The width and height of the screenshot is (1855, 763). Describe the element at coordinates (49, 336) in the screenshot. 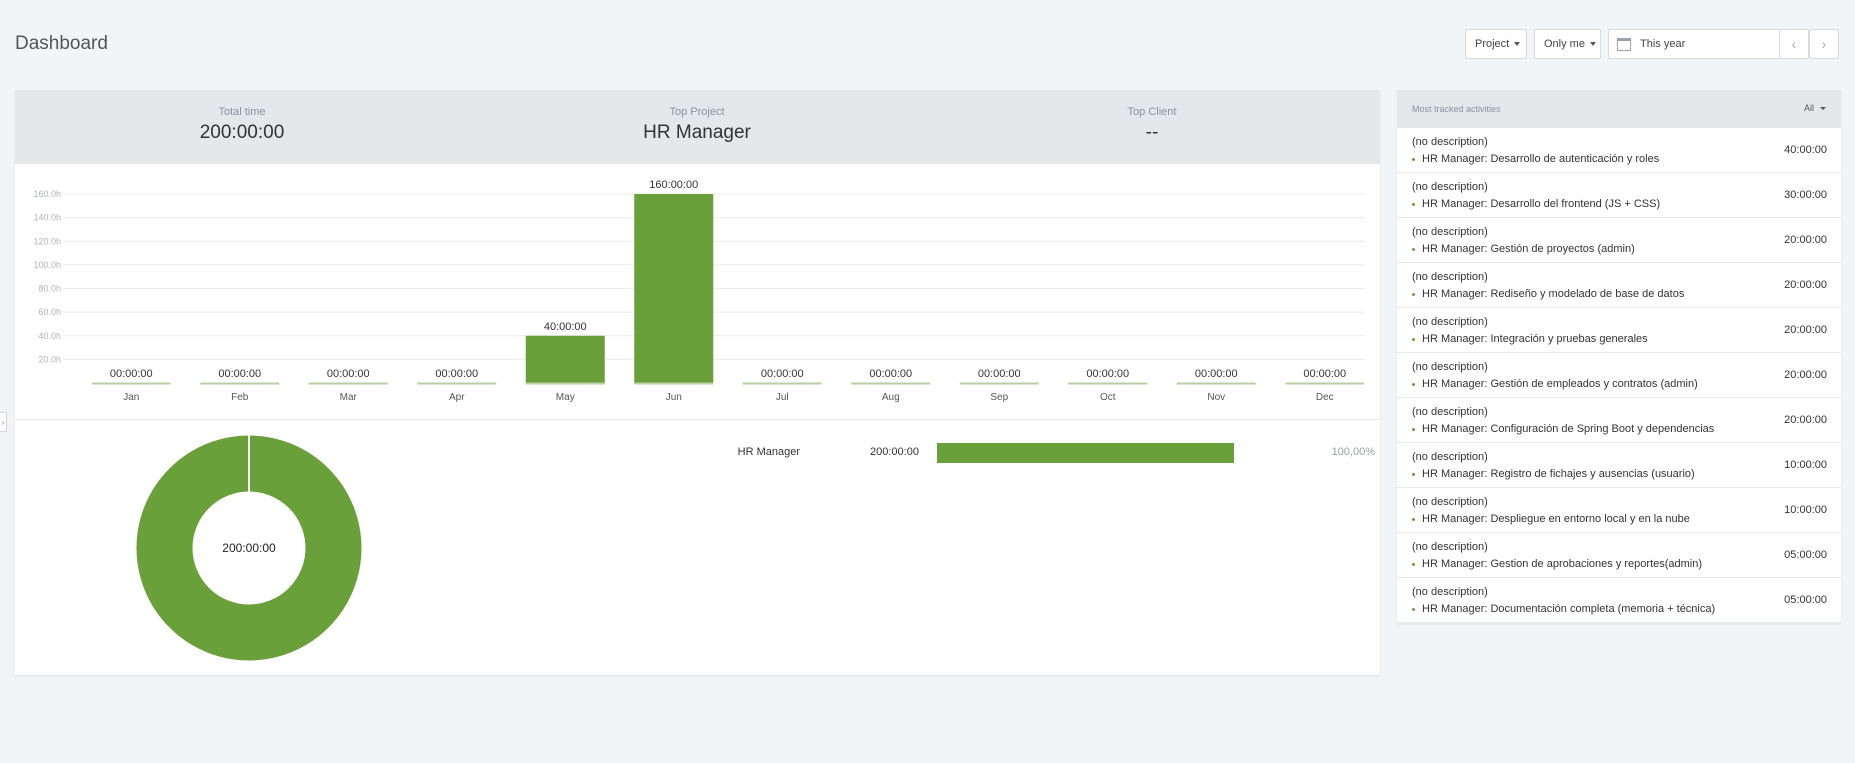

I see `y-tick-label: 40.0h` at that location.